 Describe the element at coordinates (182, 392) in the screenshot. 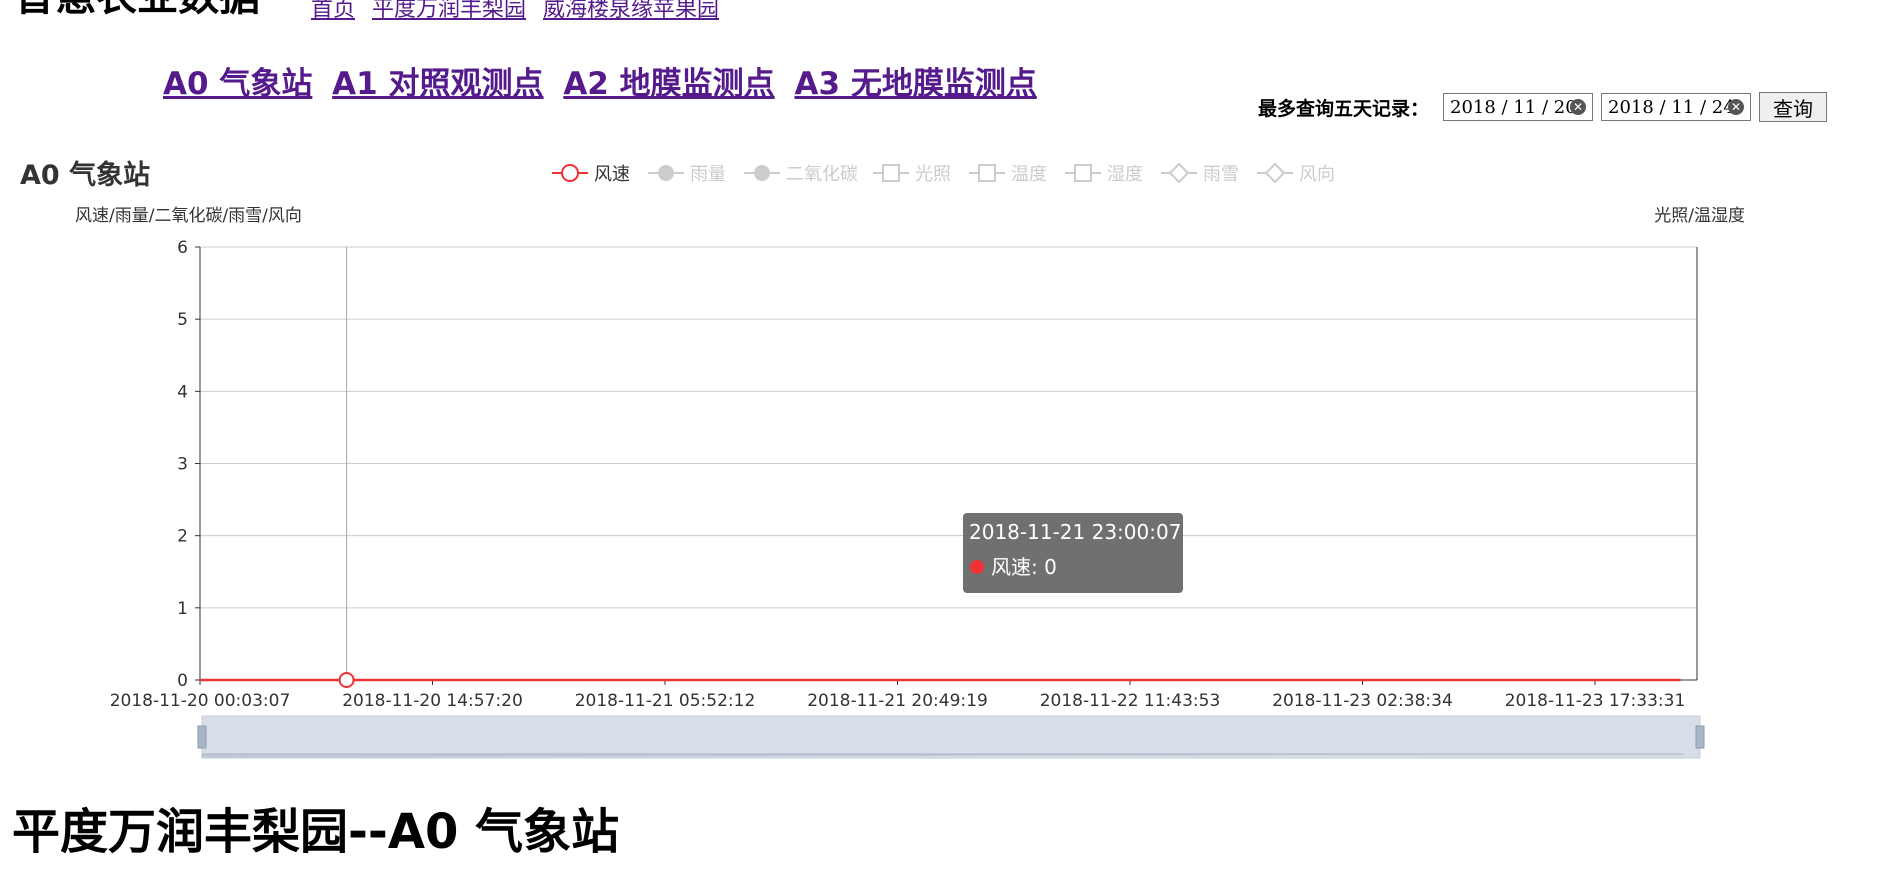

I see `y-tick-label: 4` at that location.